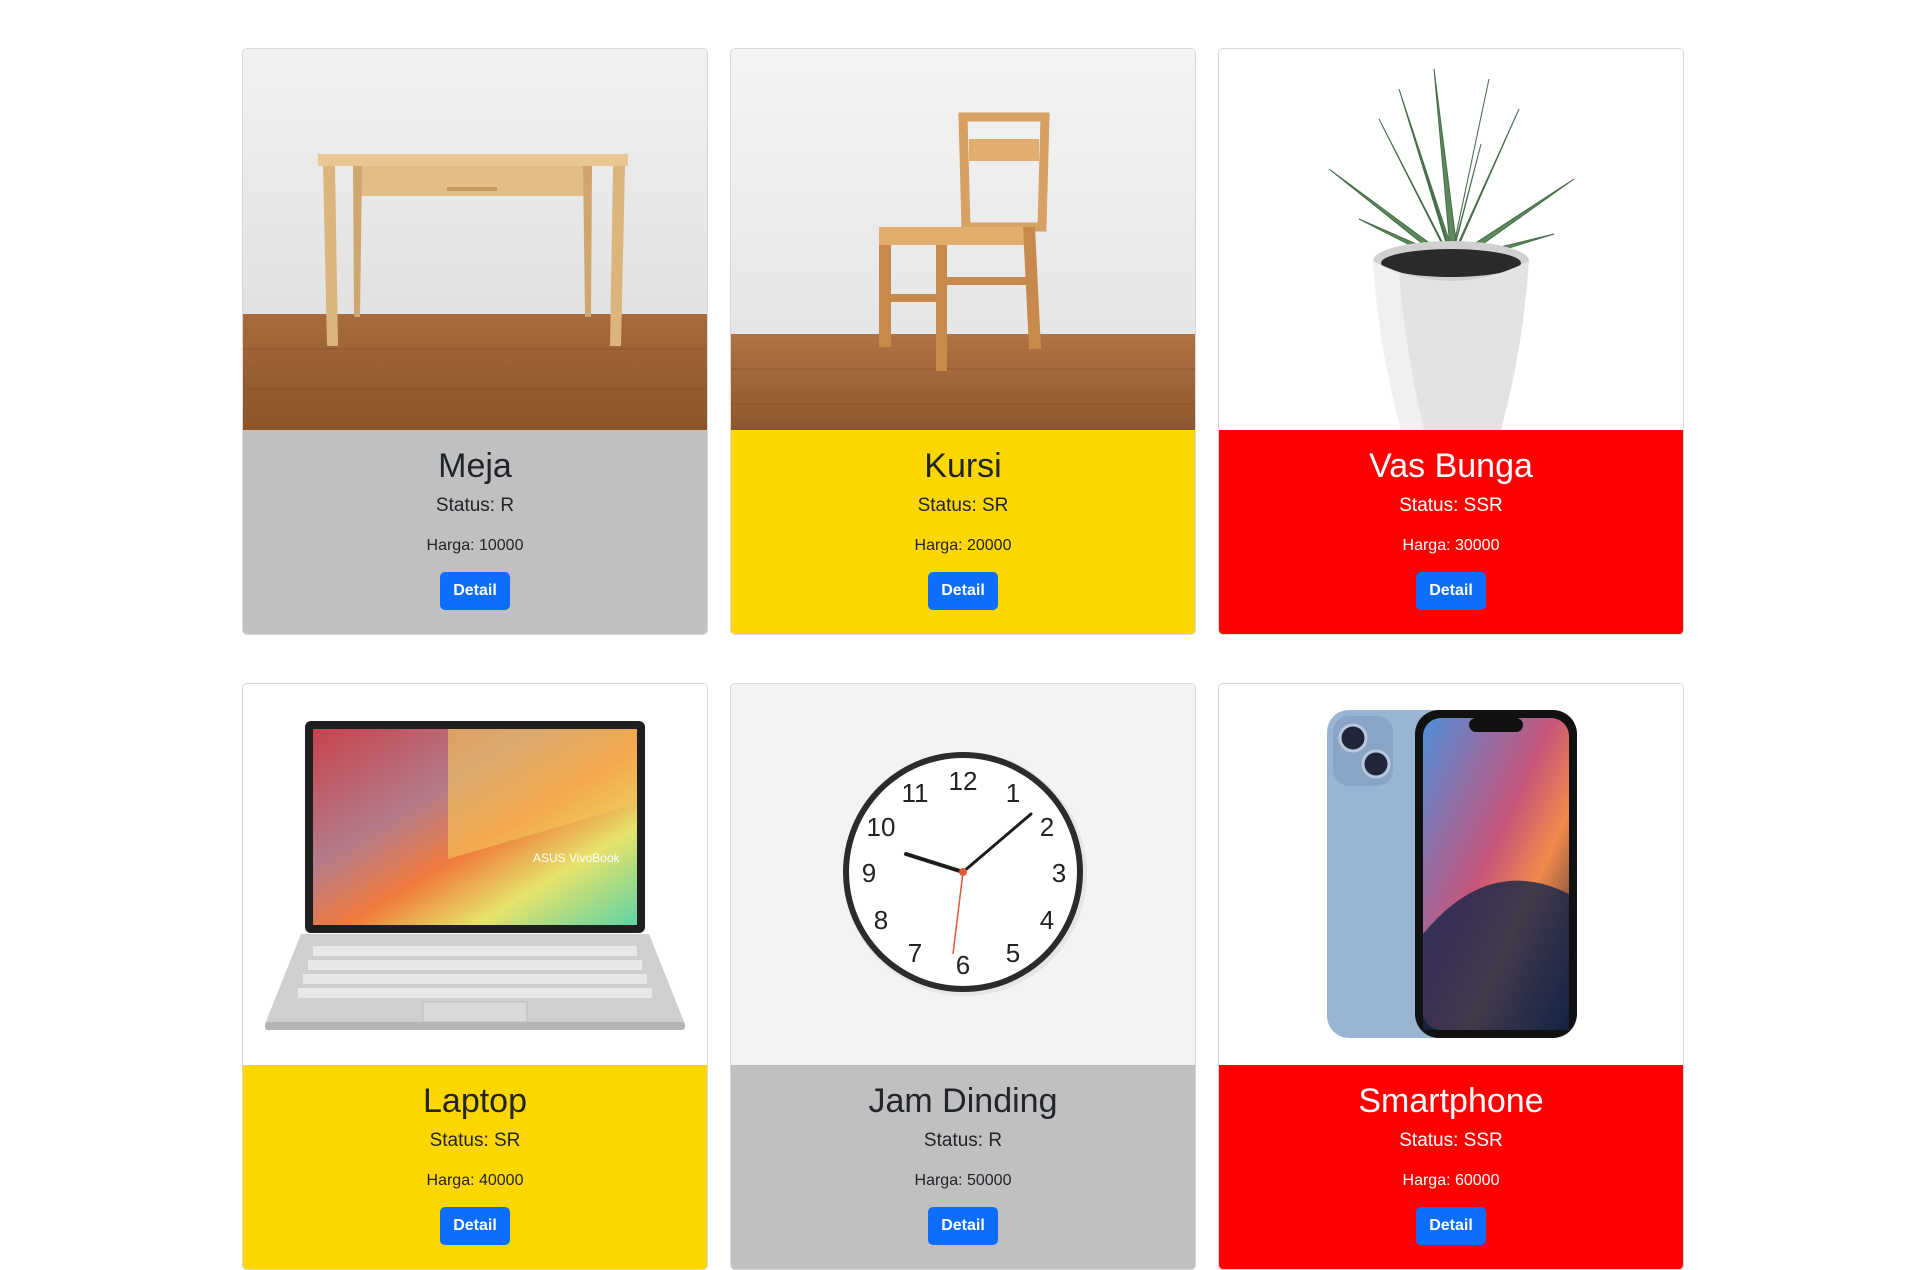 This screenshot has width=1920, height=1270. Describe the element at coordinates (963, 781) in the screenshot. I see `clock-number: 12` at that location.